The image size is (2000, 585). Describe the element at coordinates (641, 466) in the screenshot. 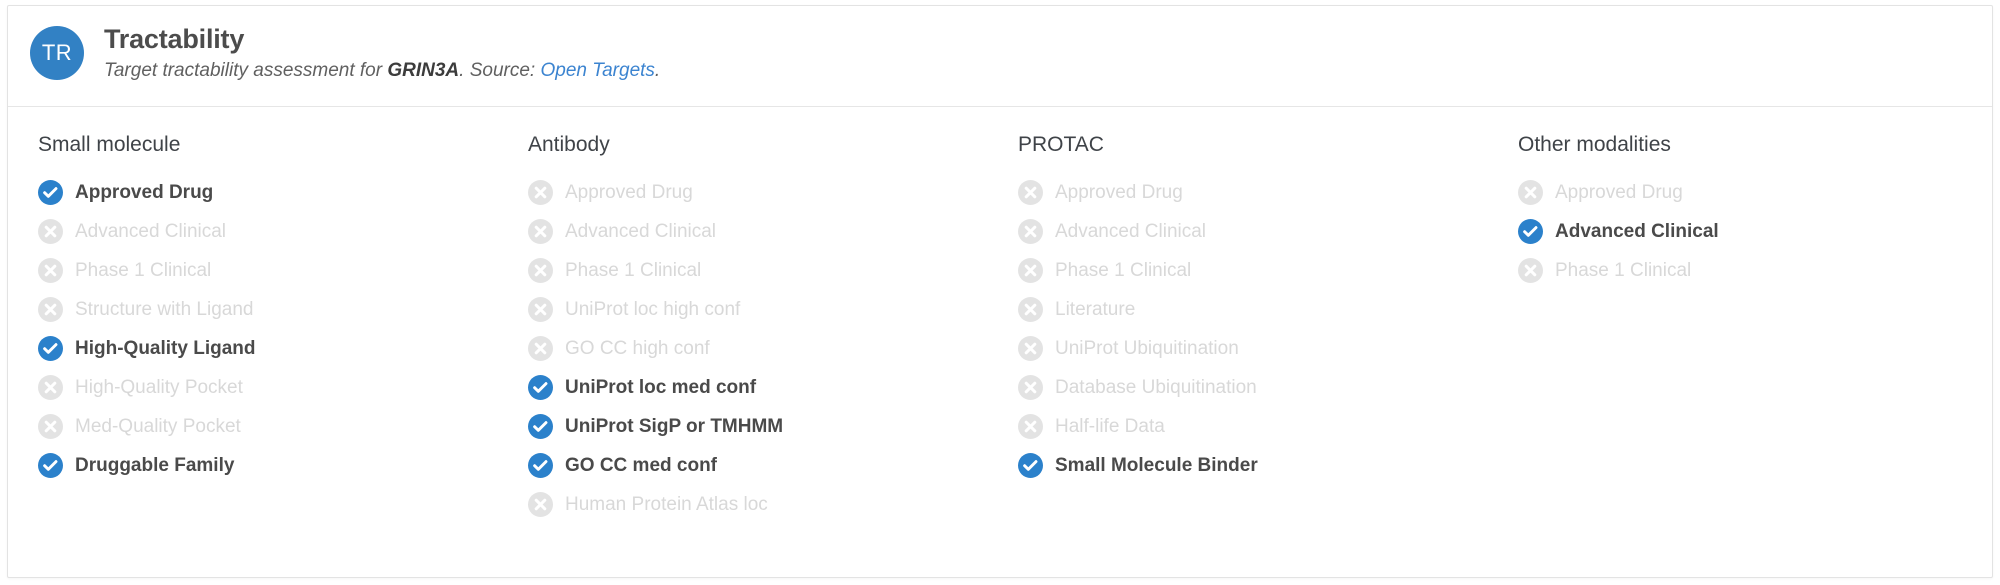

I see `tractability-item-label: GO CC med conf` at that location.